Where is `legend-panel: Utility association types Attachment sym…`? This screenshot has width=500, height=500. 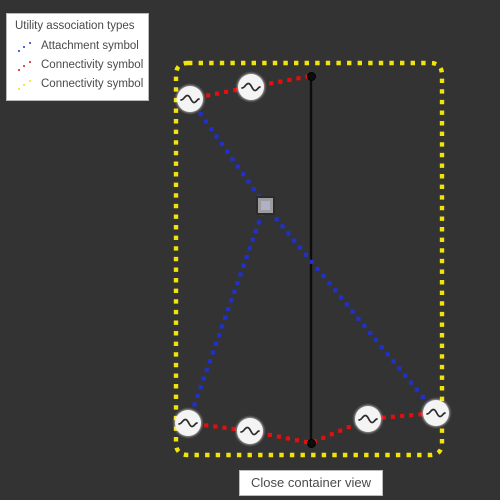 legend-panel: Utility association types Attachment sym… is located at coordinates (77, 57).